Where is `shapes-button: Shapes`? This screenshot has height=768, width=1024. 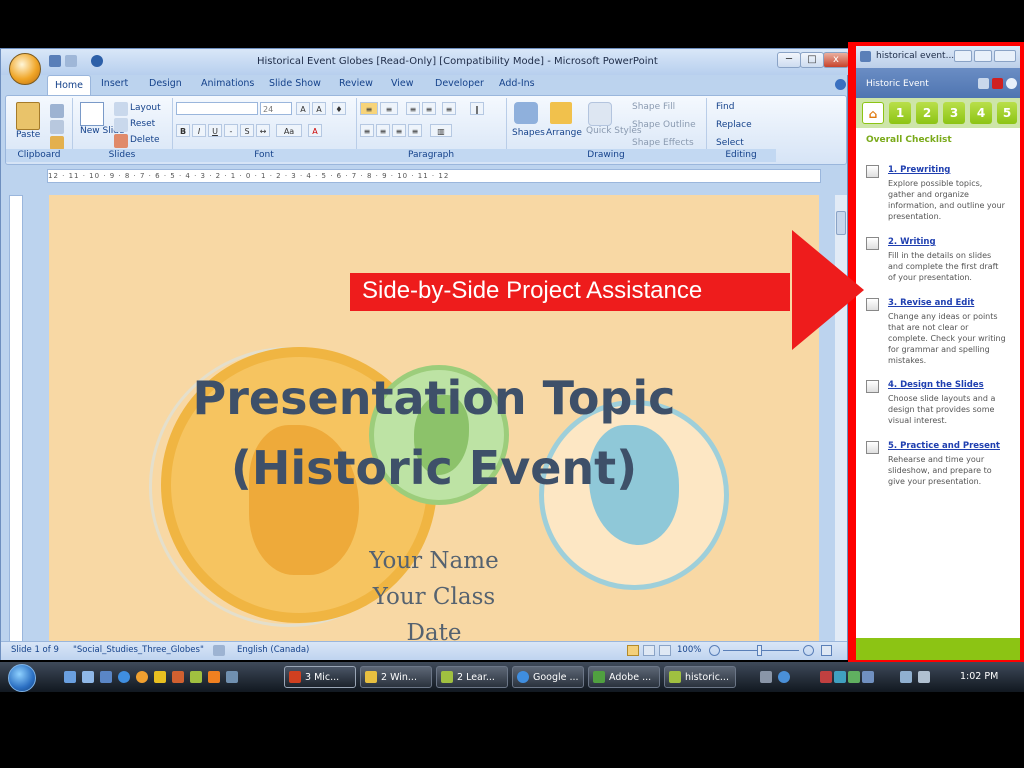
shapes-button: Shapes is located at coordinates (528, 133).